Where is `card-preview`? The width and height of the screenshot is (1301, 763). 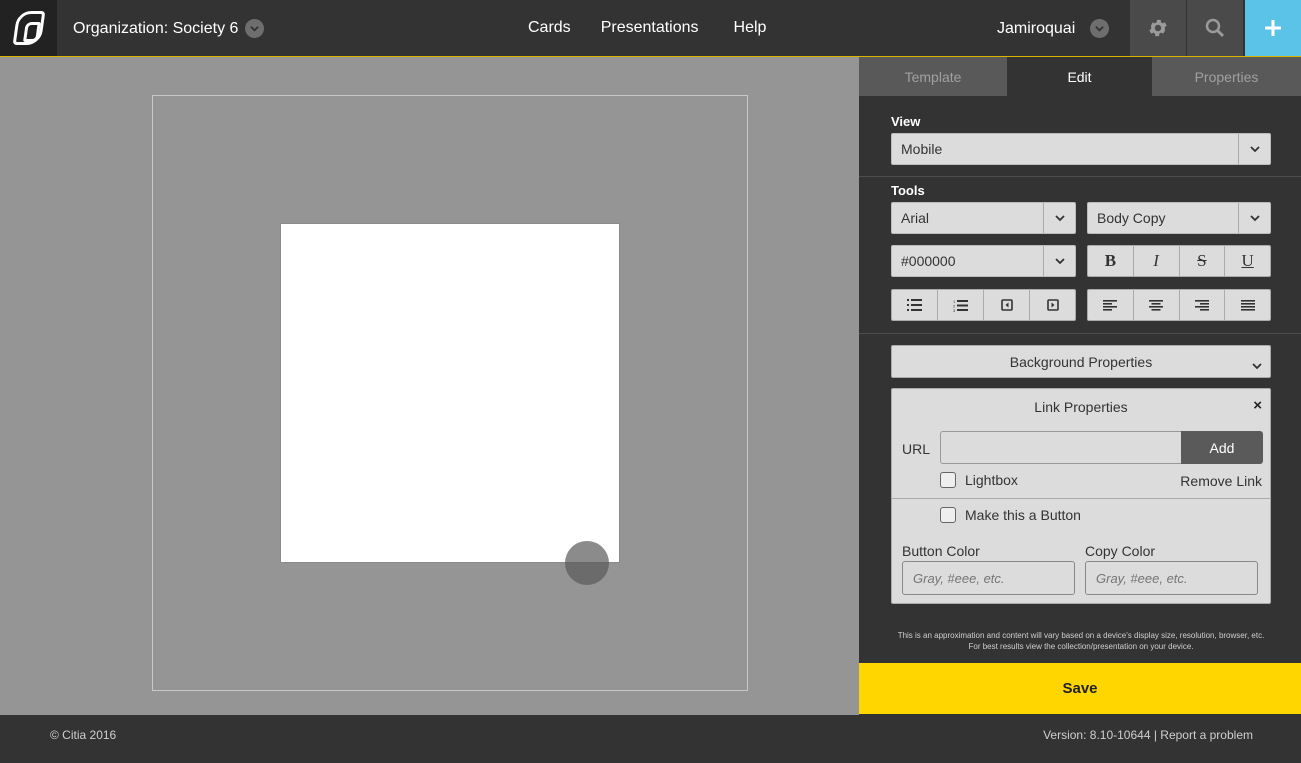
card-preview is located at coordinates (450, 393).